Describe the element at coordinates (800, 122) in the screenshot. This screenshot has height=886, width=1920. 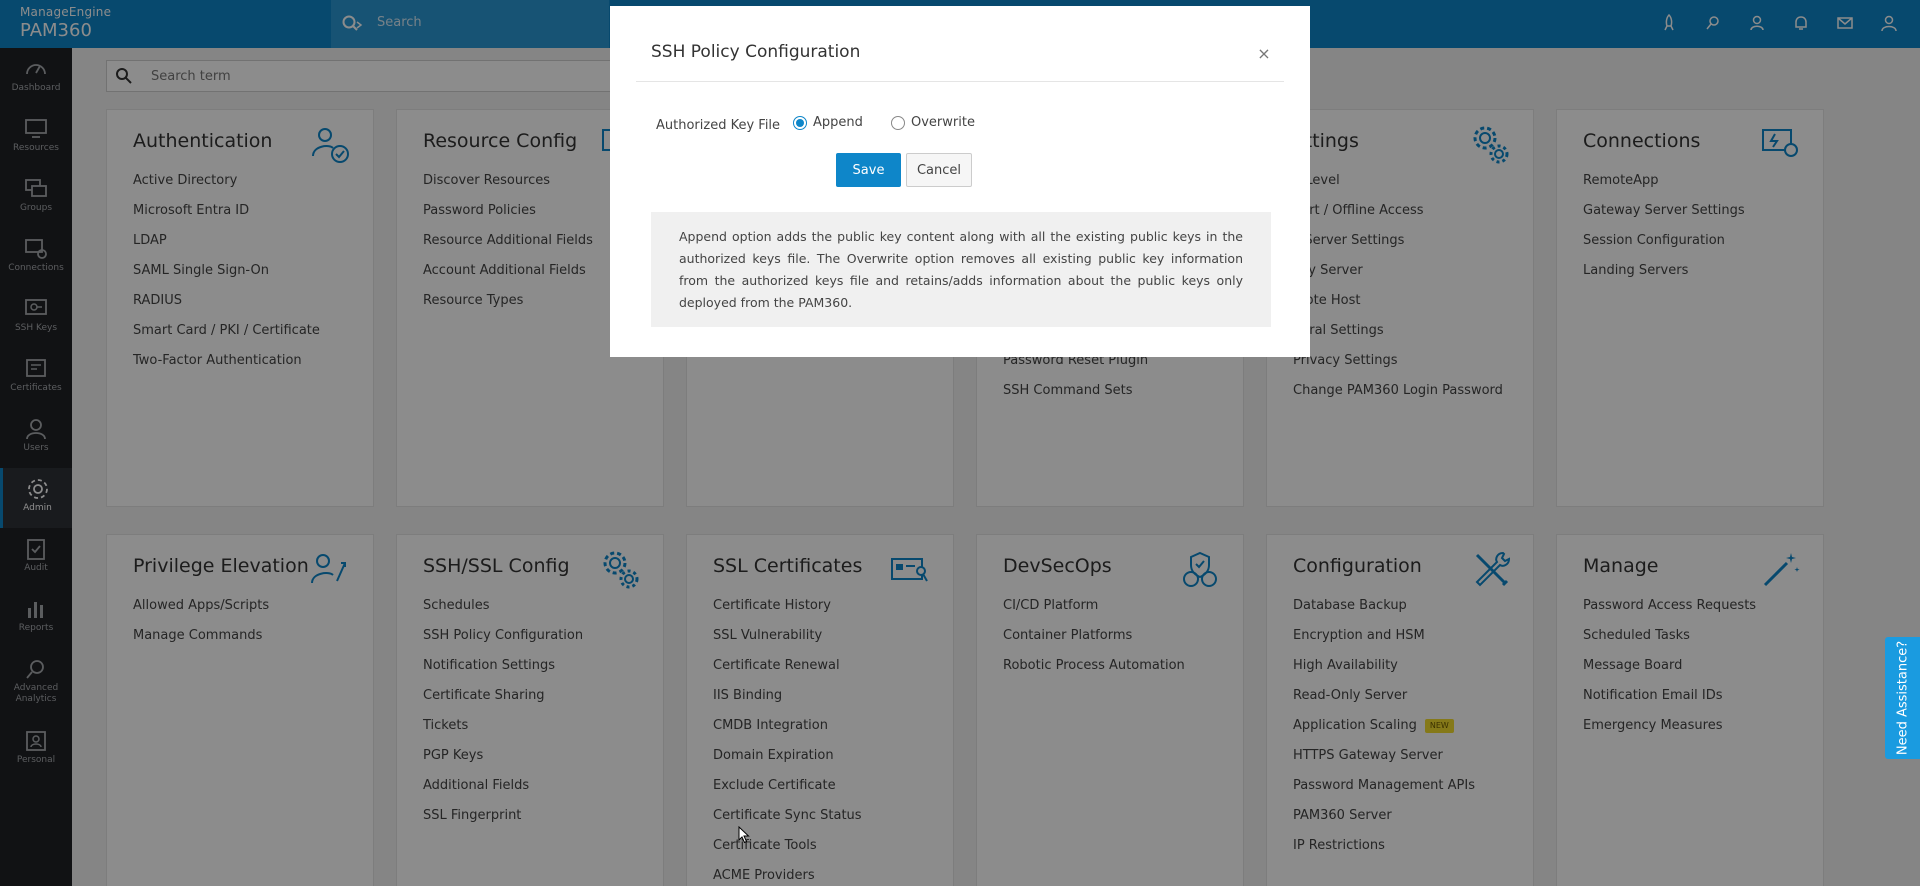
I see `radio-append-control` at that location.